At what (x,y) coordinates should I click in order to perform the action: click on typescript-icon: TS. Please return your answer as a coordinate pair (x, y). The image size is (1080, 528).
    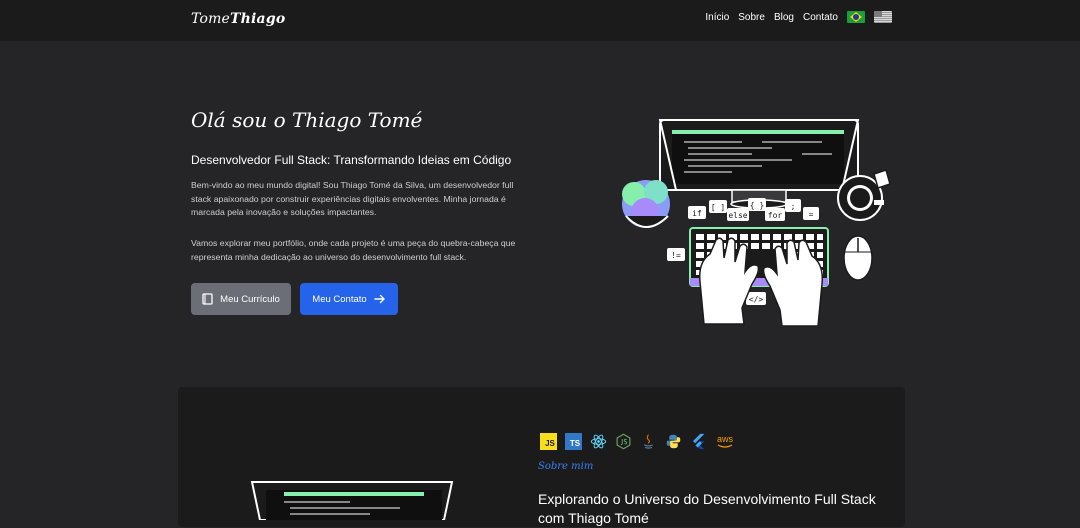
    Looking at the image, I should click on (573, 441).